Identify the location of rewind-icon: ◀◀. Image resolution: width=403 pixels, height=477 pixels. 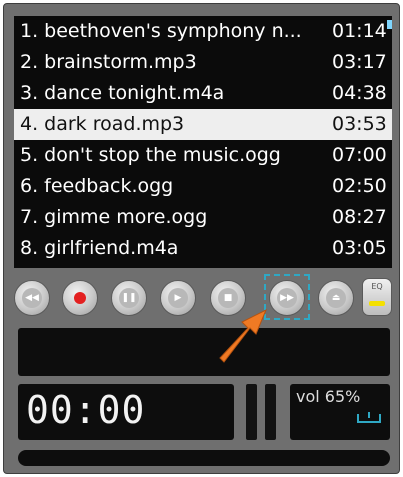
(32, 298).